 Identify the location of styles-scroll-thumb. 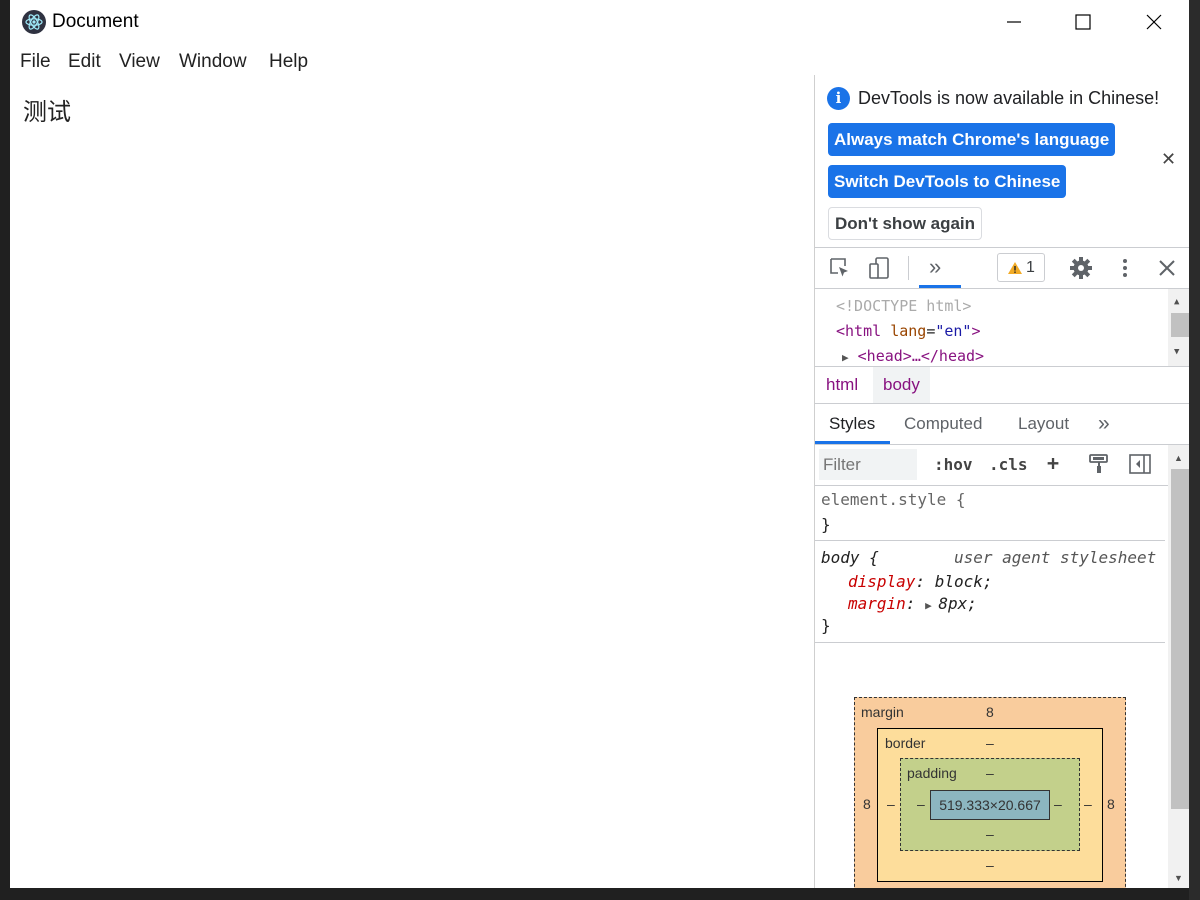
(1180, 639).